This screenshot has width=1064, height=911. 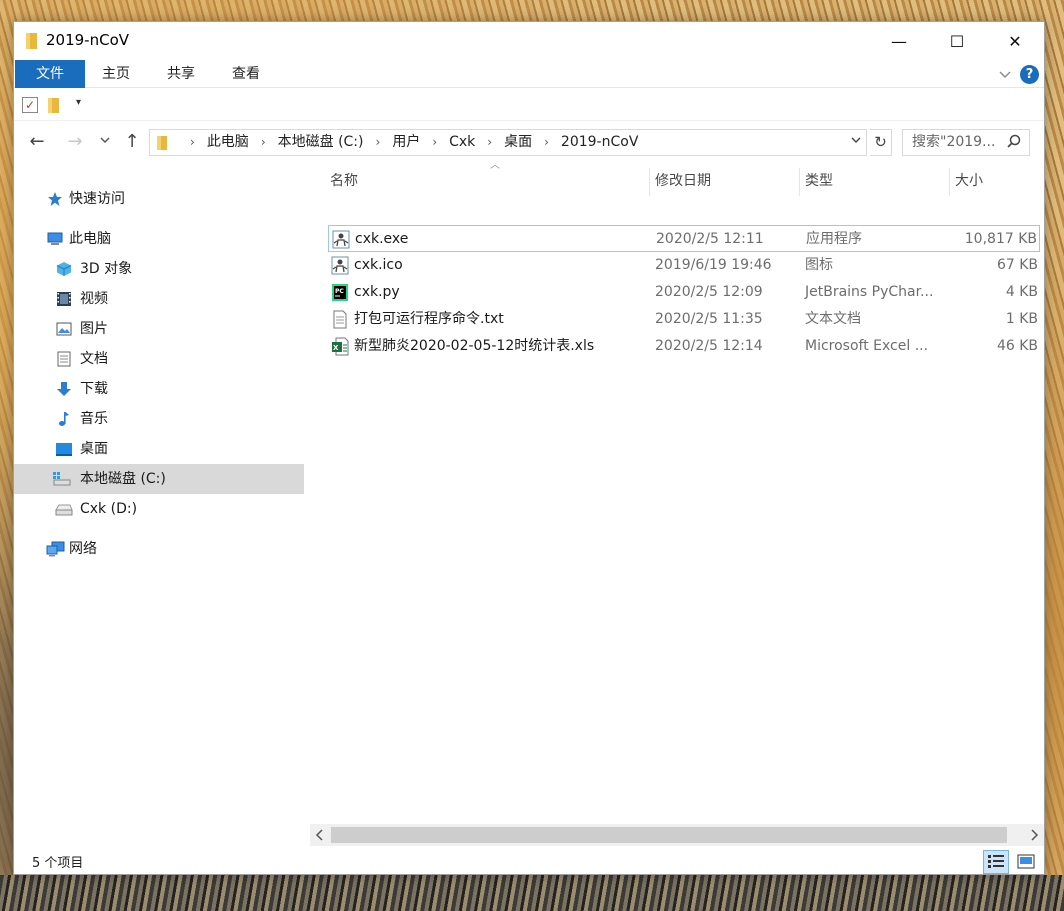 I want to click on column-header-size: 大小, so click(x=969, y=181).